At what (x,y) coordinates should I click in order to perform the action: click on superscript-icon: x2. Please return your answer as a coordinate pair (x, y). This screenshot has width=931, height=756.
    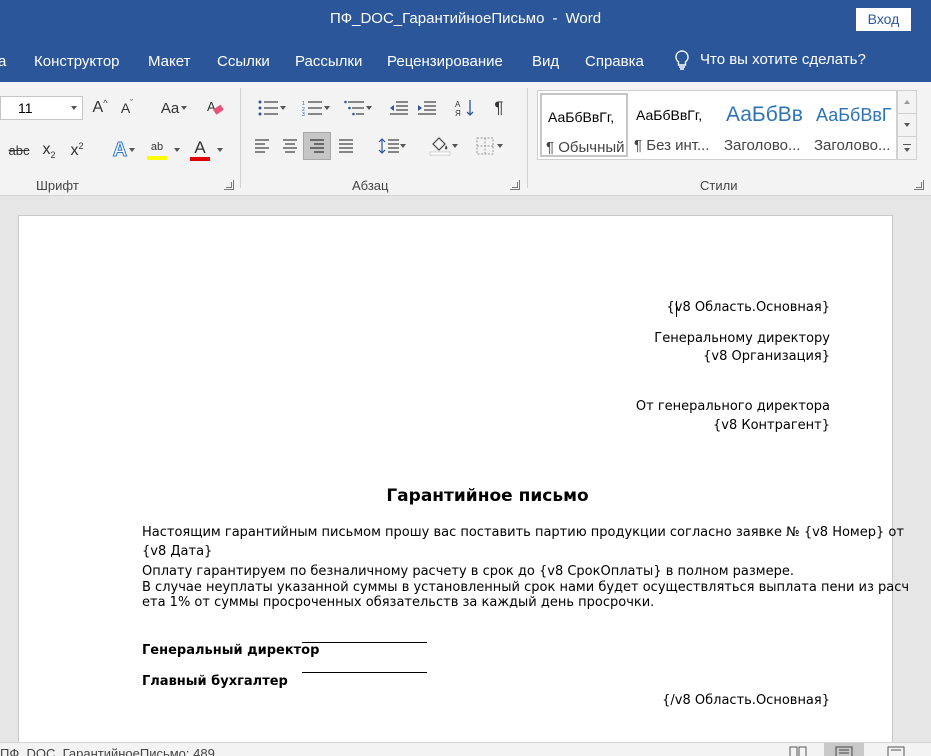
    Looking at the image, I should click on (76, 150).